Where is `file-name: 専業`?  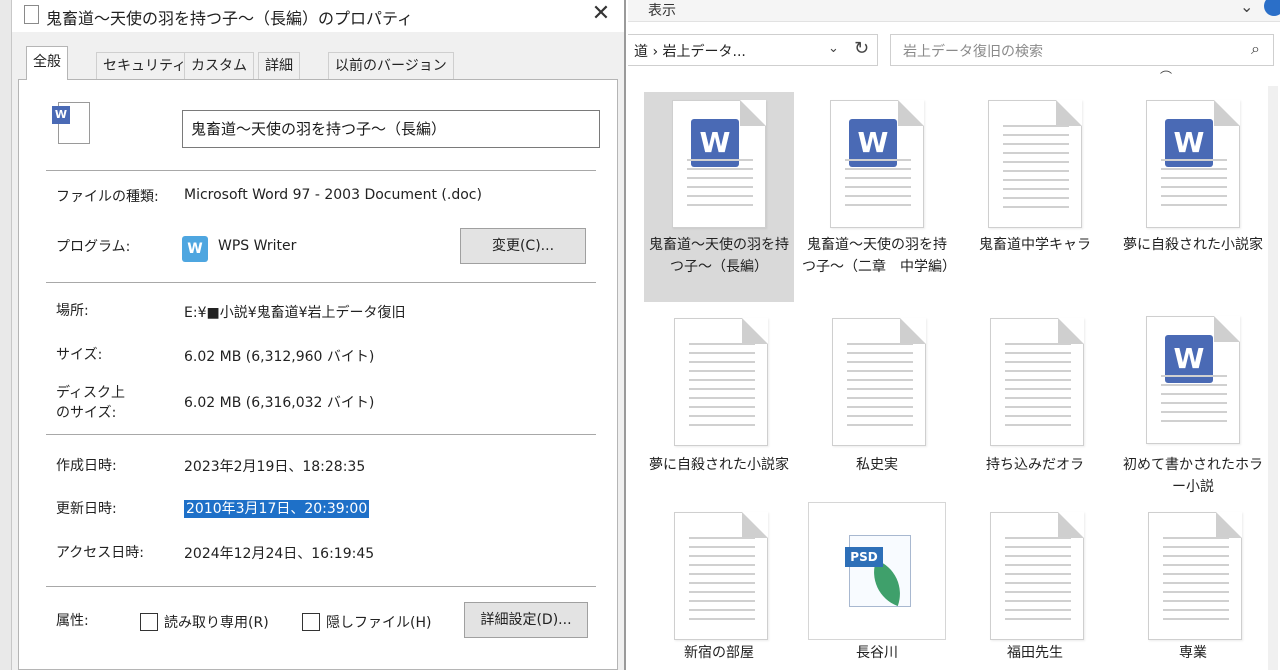 file-name: 専業 is located at coordinates (1193, 653).